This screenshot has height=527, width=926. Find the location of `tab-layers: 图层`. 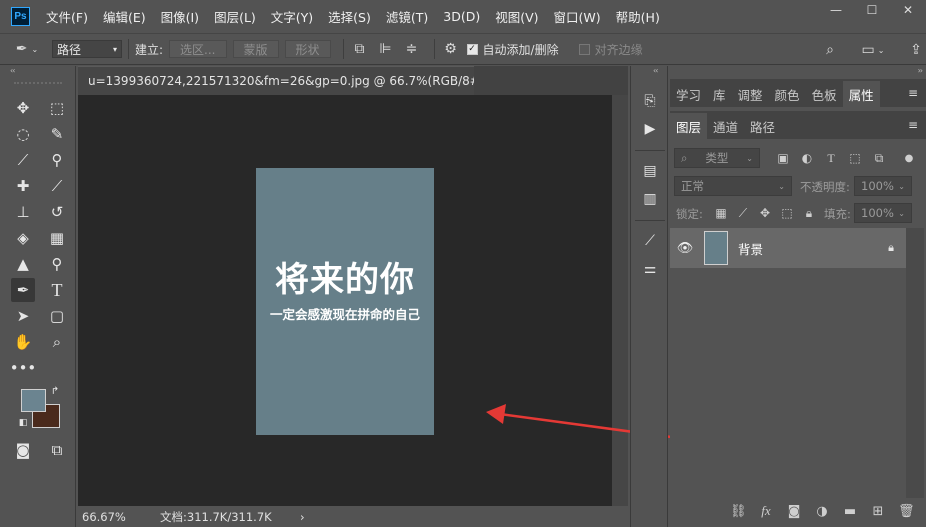

tab-layers: 图层 is located at coordinates (689, 126).